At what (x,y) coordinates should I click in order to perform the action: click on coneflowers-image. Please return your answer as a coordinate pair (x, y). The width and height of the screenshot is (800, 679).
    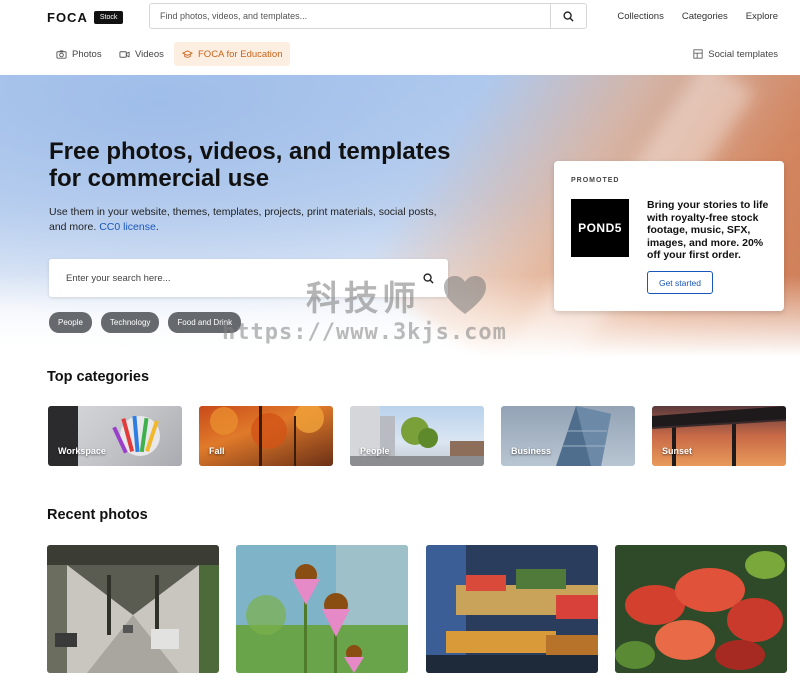
    Looking at the image, I should click on (322, 609).